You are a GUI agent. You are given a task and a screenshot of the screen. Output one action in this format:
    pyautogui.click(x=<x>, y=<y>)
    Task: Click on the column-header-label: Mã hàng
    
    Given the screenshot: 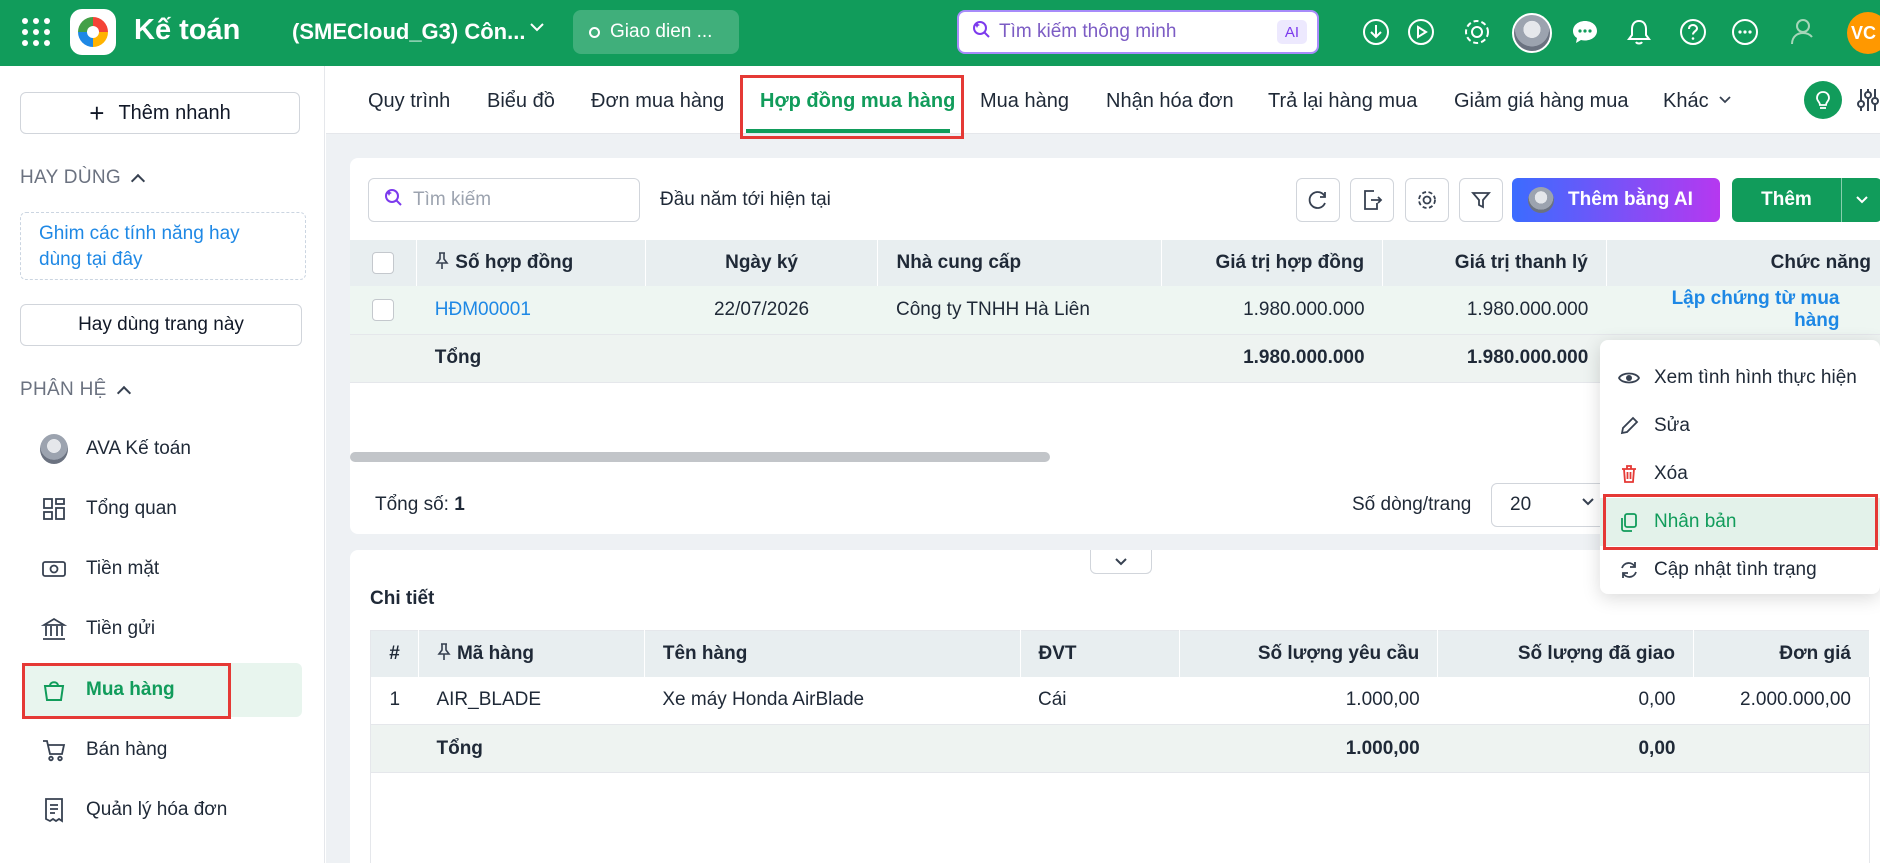 What is the action you would take?
    pyautogui.click(x=495, y=653)
    